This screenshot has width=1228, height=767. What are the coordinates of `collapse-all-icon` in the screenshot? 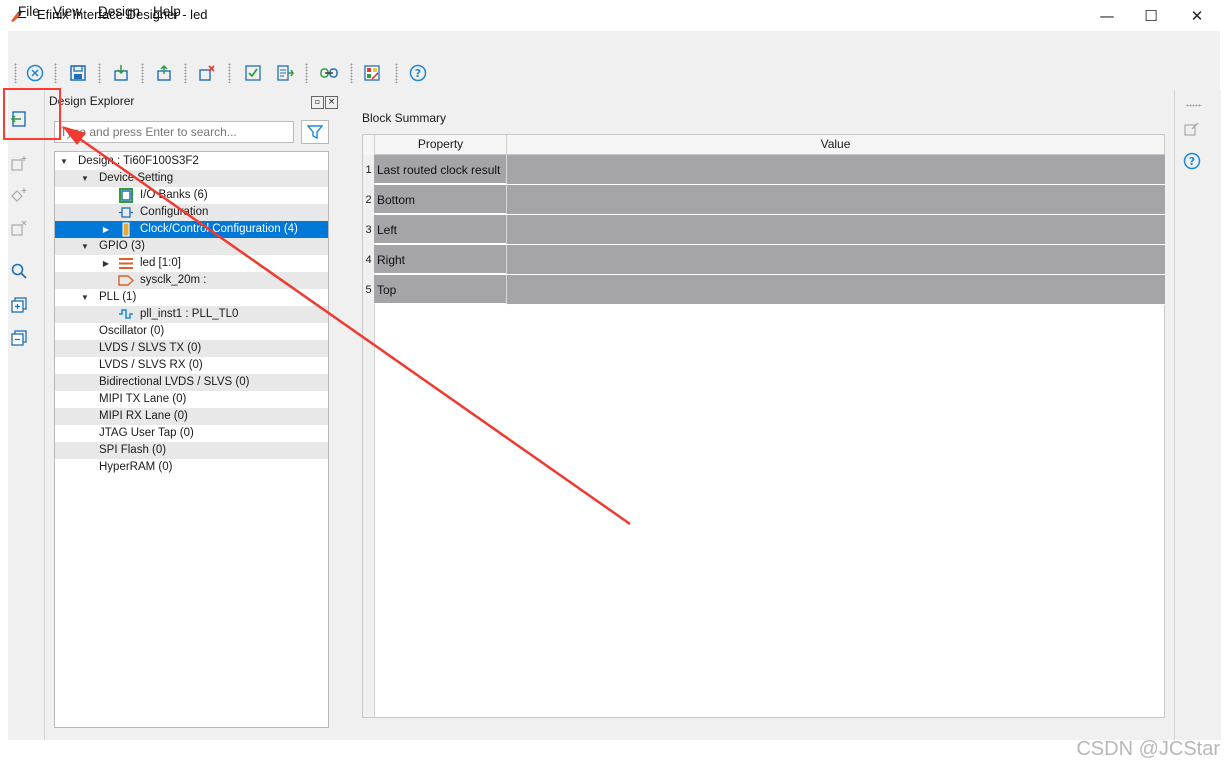 It's located at (19, 338).